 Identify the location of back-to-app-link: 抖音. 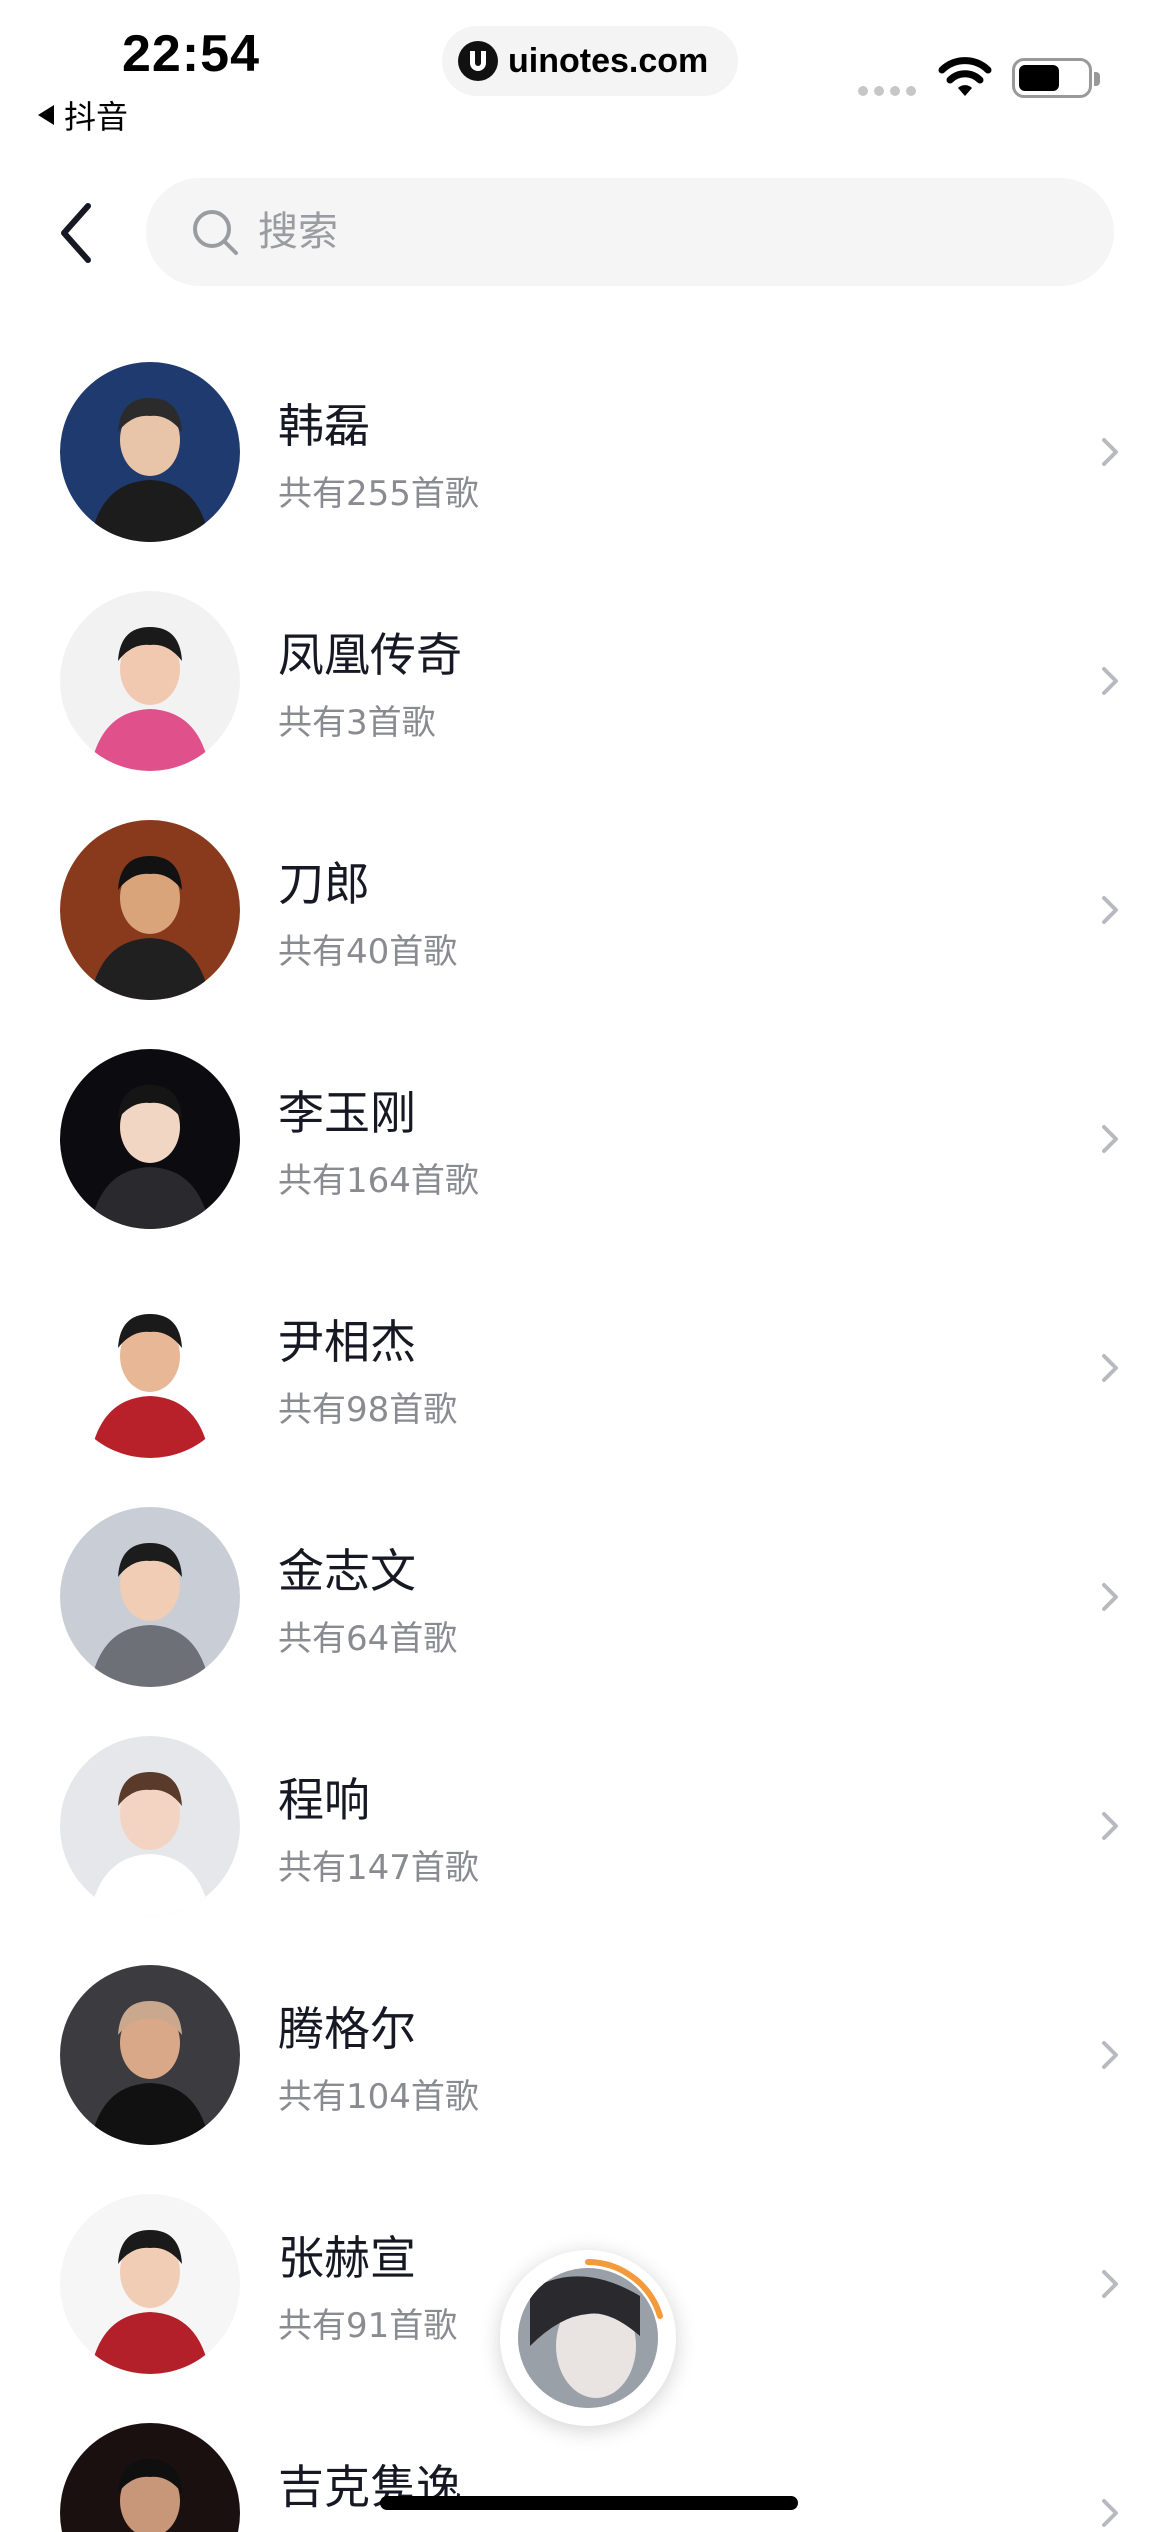
(83, 115).